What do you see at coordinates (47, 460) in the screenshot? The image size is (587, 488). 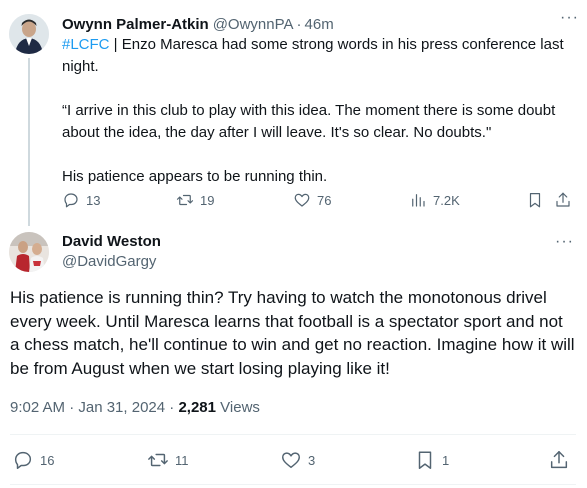 I see `reply-reply-count: 16` at bounding box center [47, 460].